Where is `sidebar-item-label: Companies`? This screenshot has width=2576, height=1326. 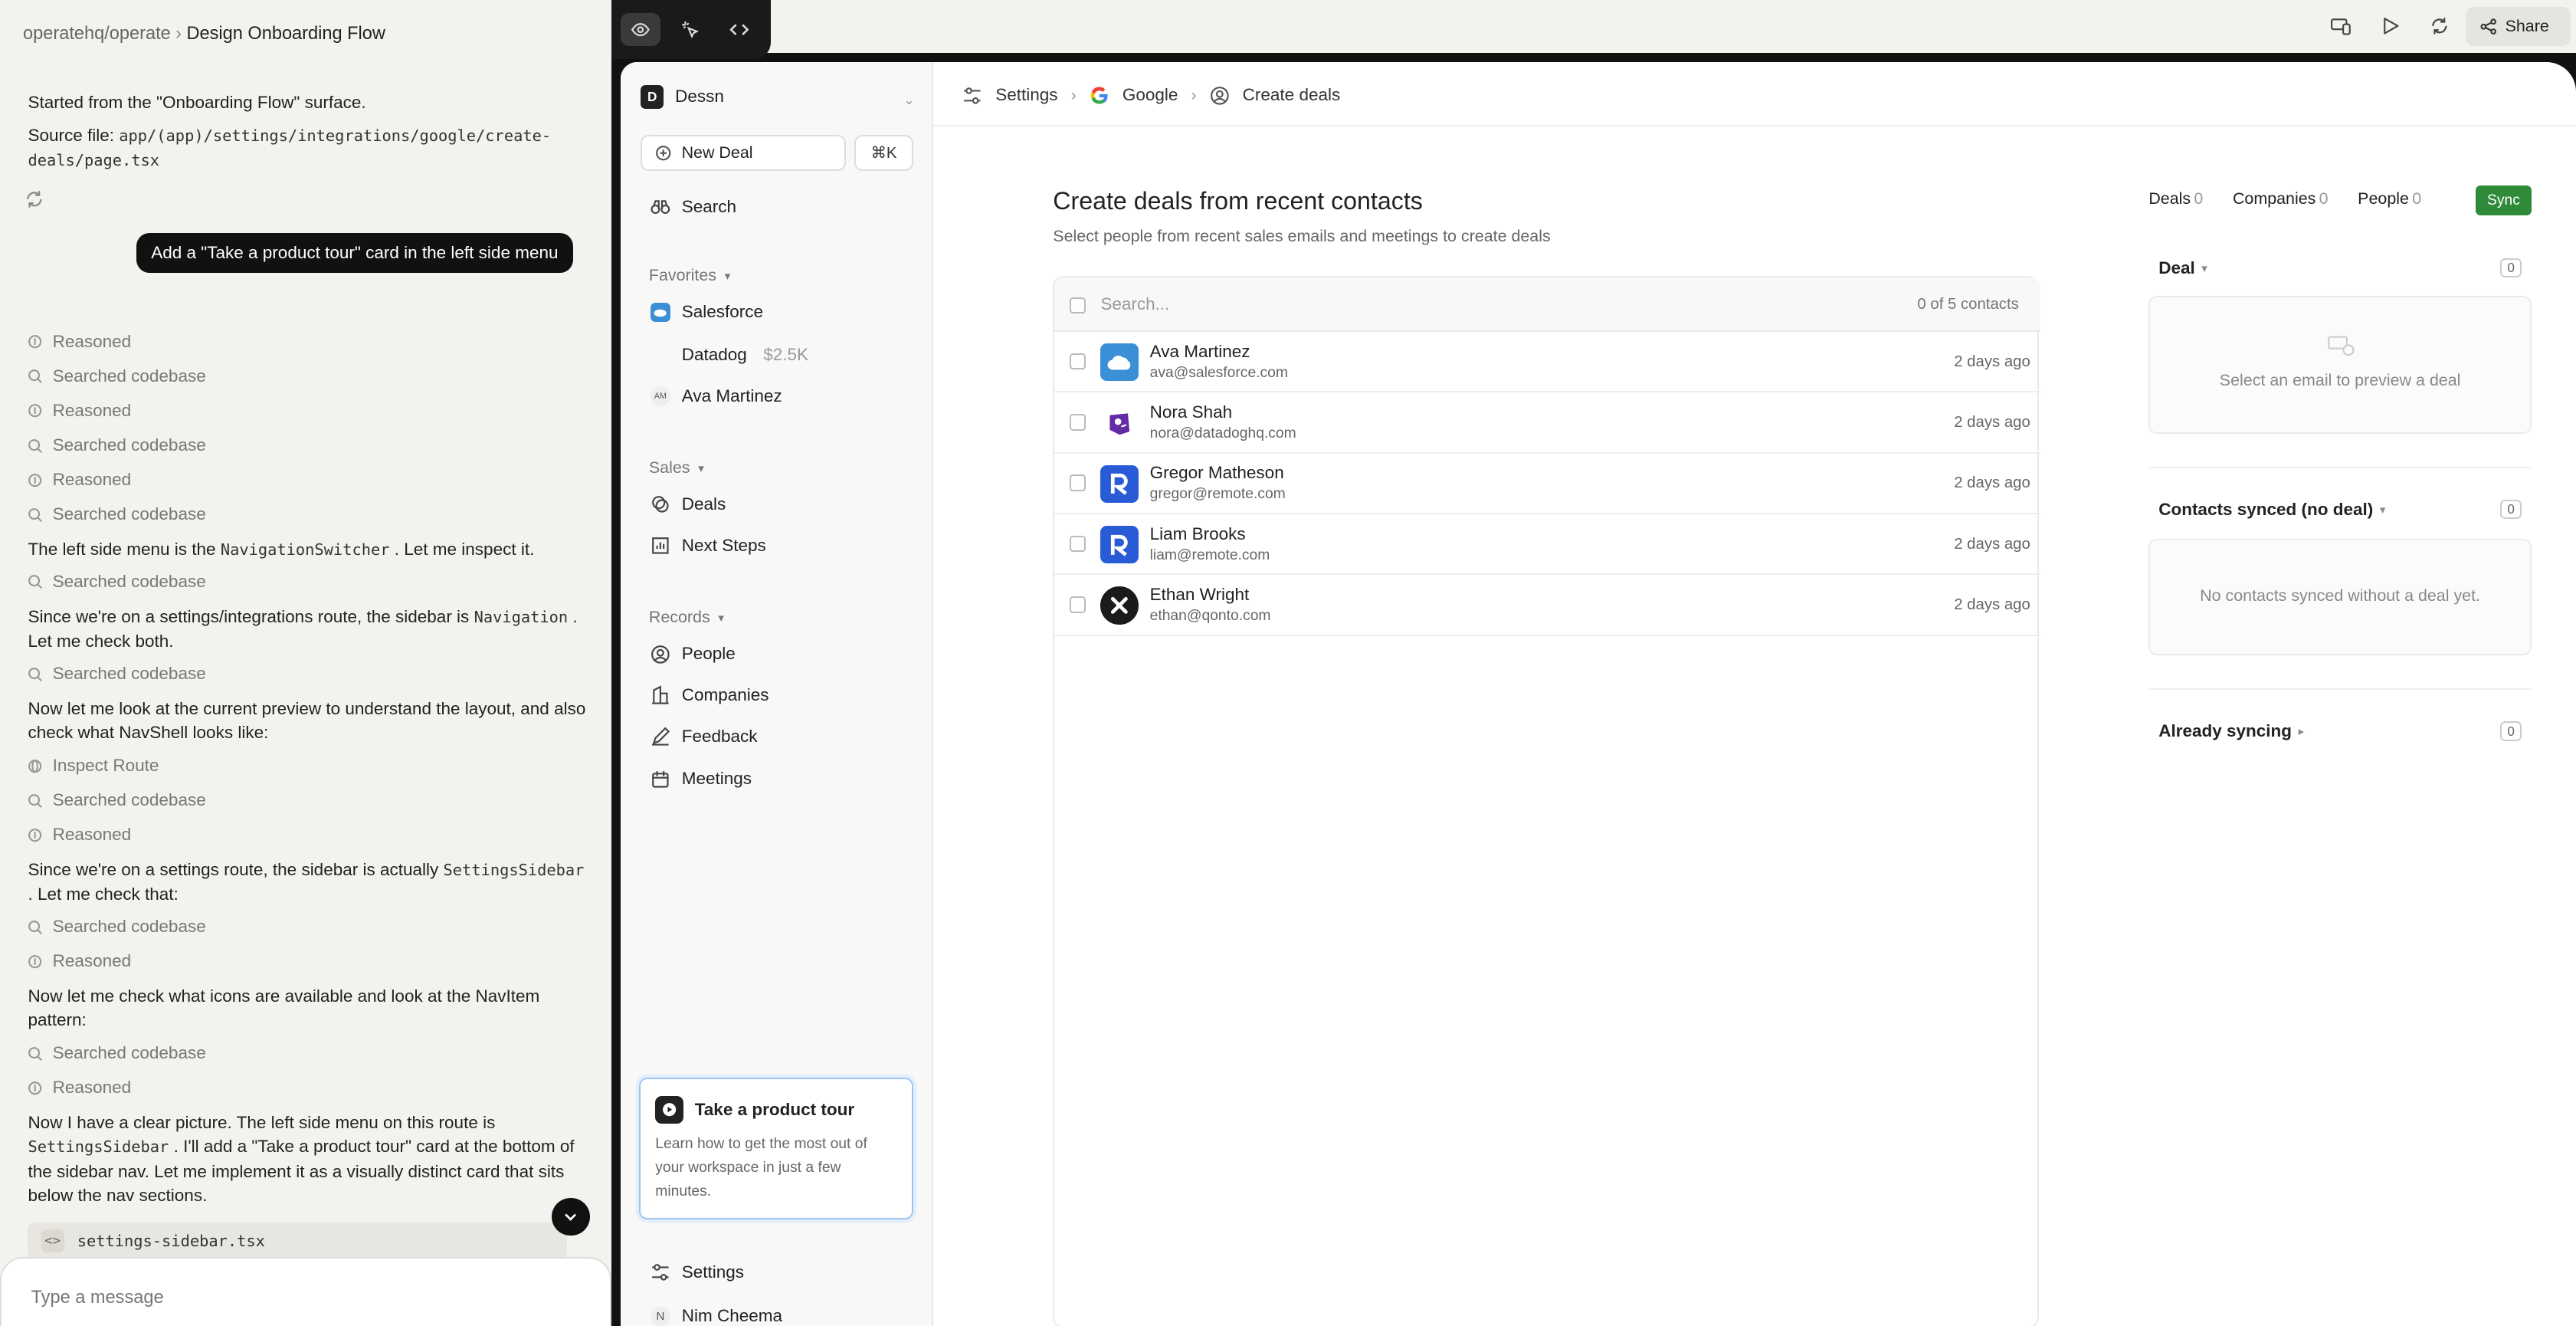
sidebar-item-label: Companies is located at coordinates (725, 695).